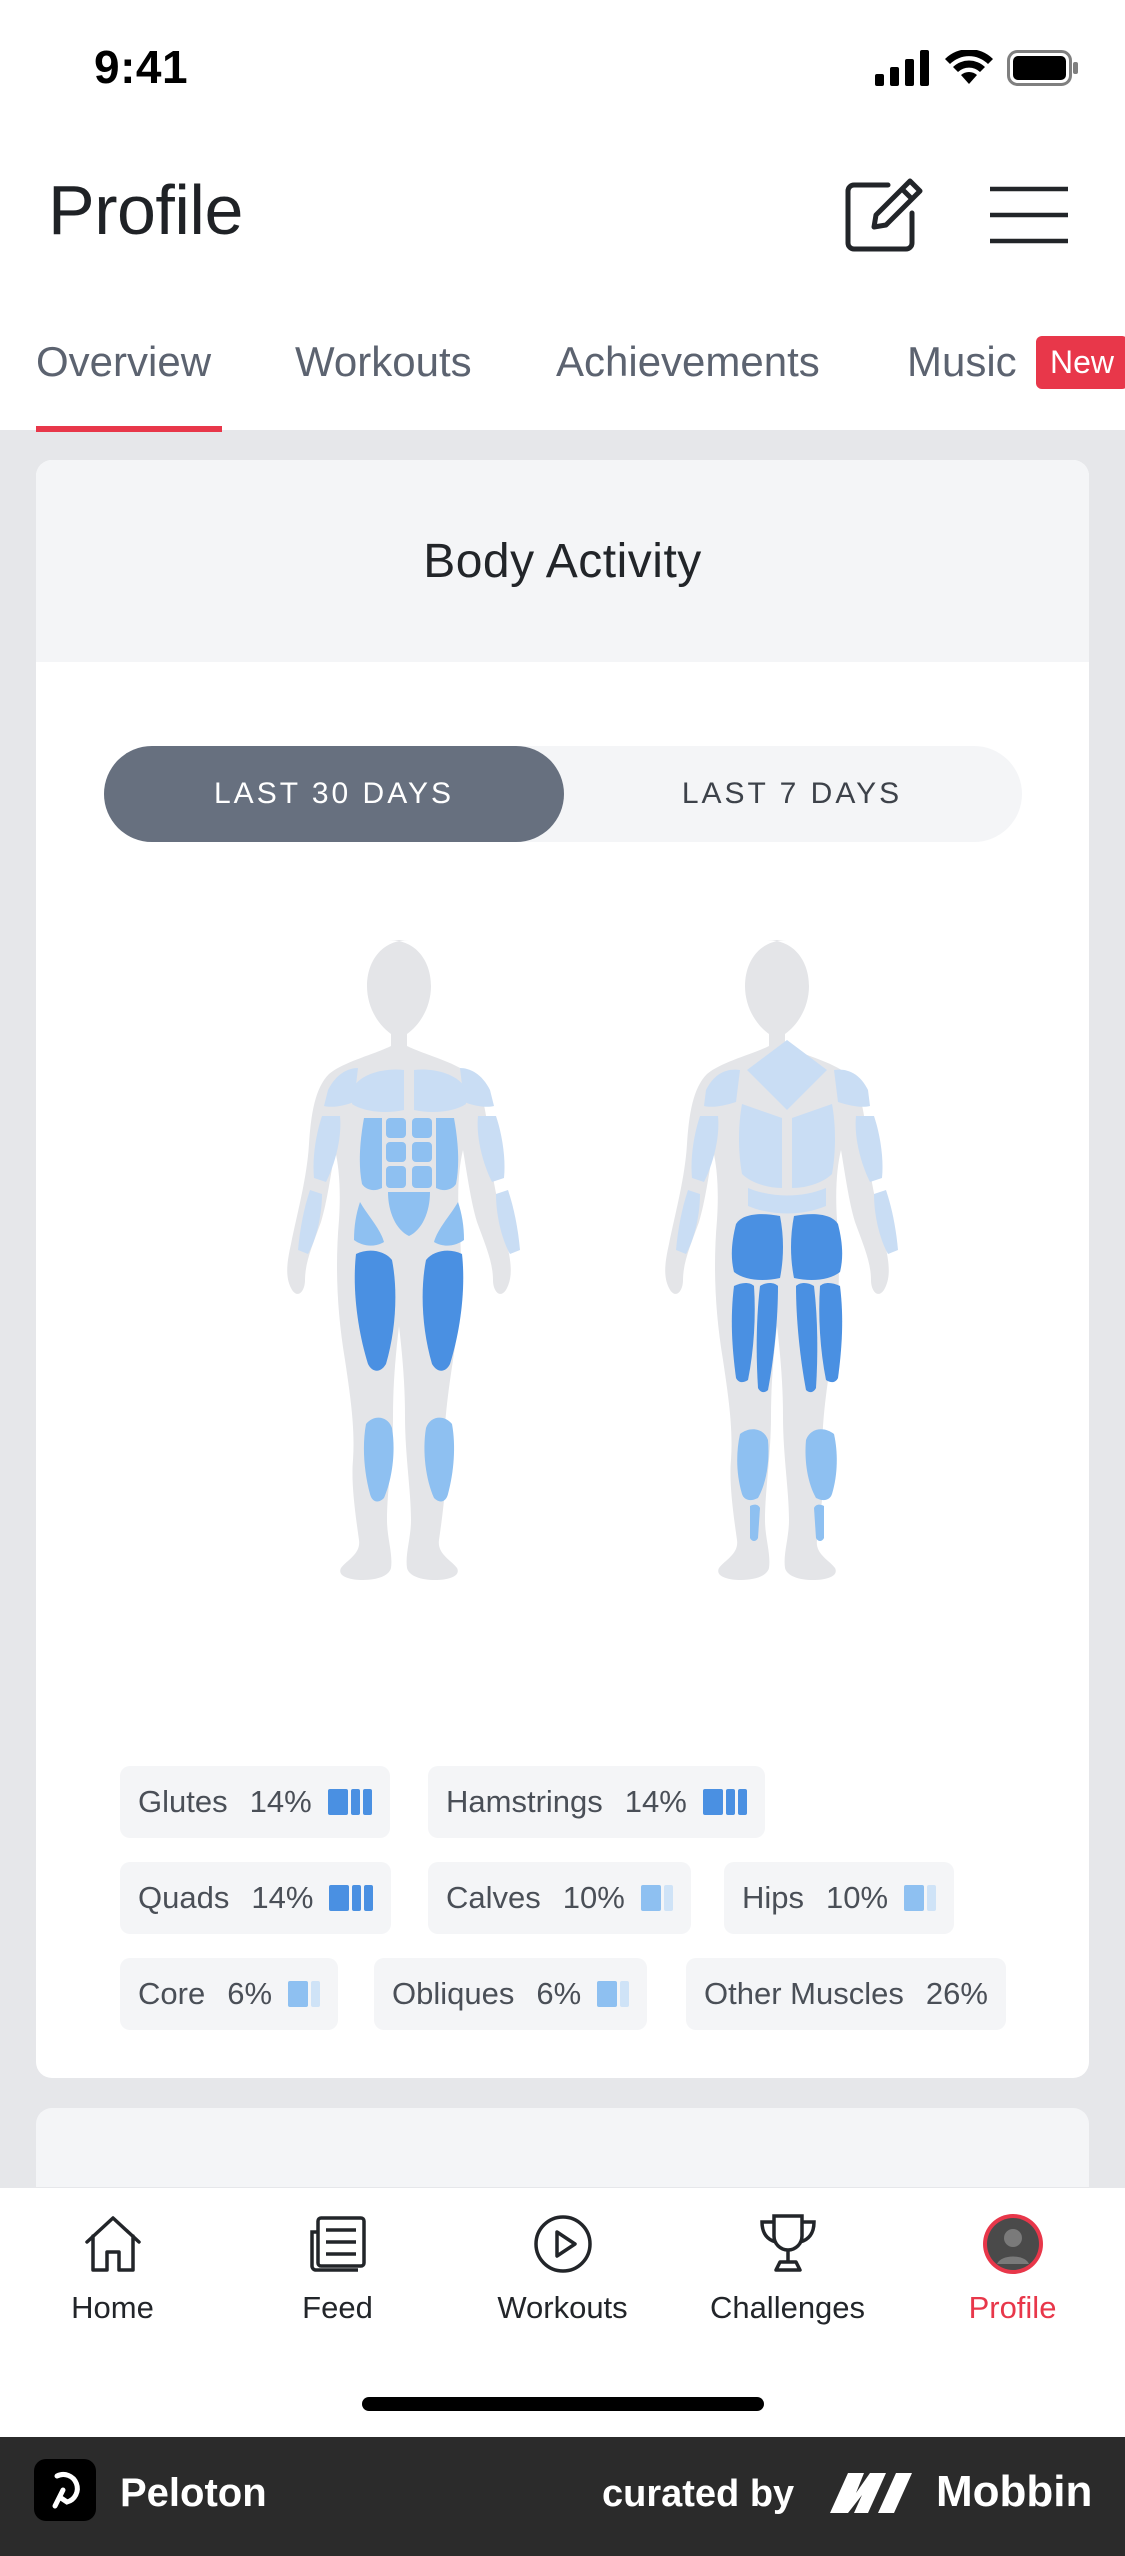 Image resolution: width=1125 pixels, height=2556 pixels. I want to click on time-range-toggle: LAST 30 DAYS LAST 7 DAYS, so click(563, 794).